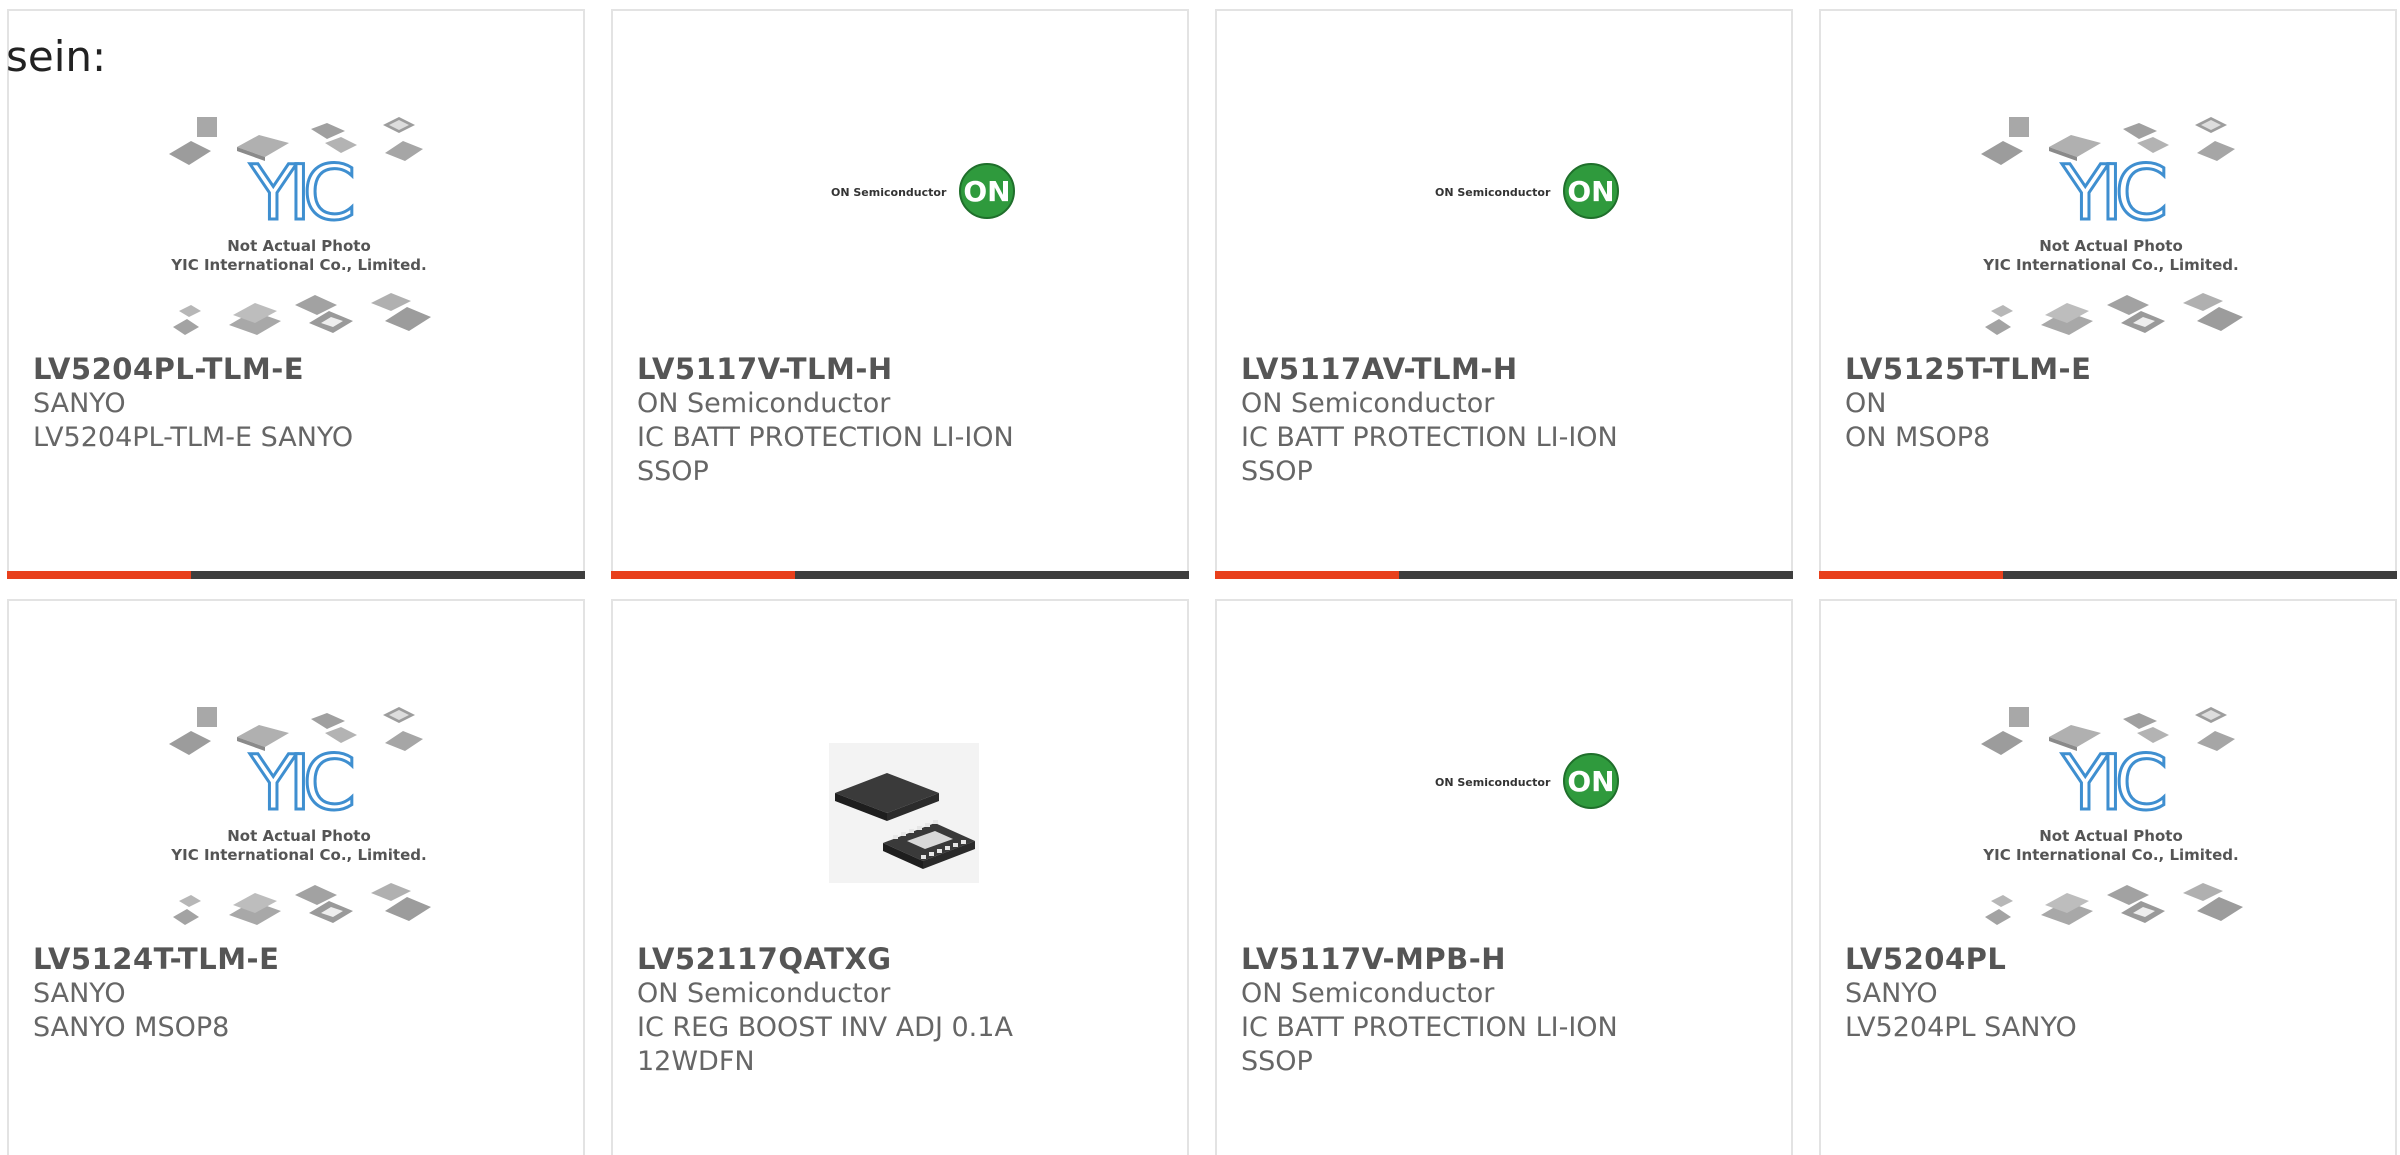  Describe the element at coordinates (1866, 403) in the screenshot. I see `manufacturer: ON` at that location.